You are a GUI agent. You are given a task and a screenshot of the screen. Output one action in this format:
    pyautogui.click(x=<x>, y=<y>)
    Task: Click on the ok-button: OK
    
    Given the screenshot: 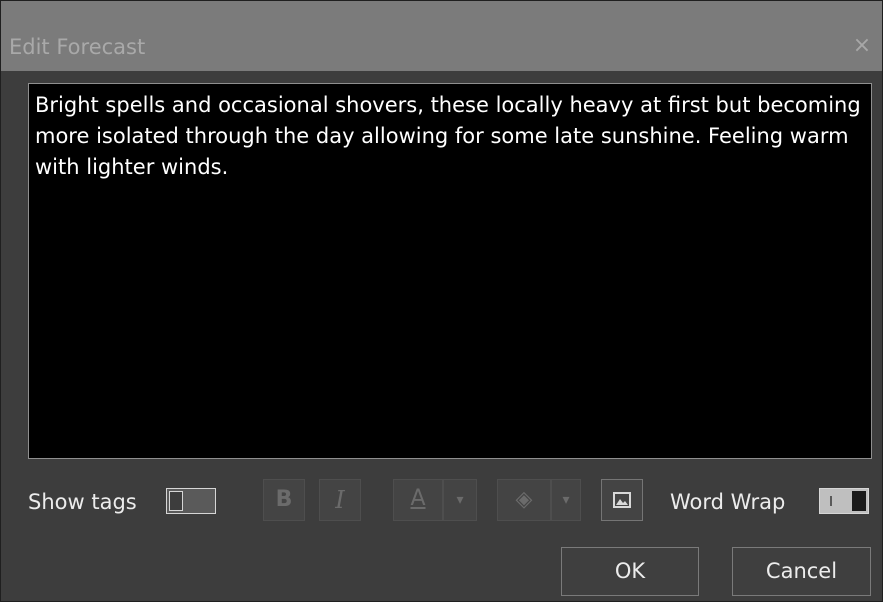 What is the action you would take?
    pyautogui.click(x=630, y=571)
    